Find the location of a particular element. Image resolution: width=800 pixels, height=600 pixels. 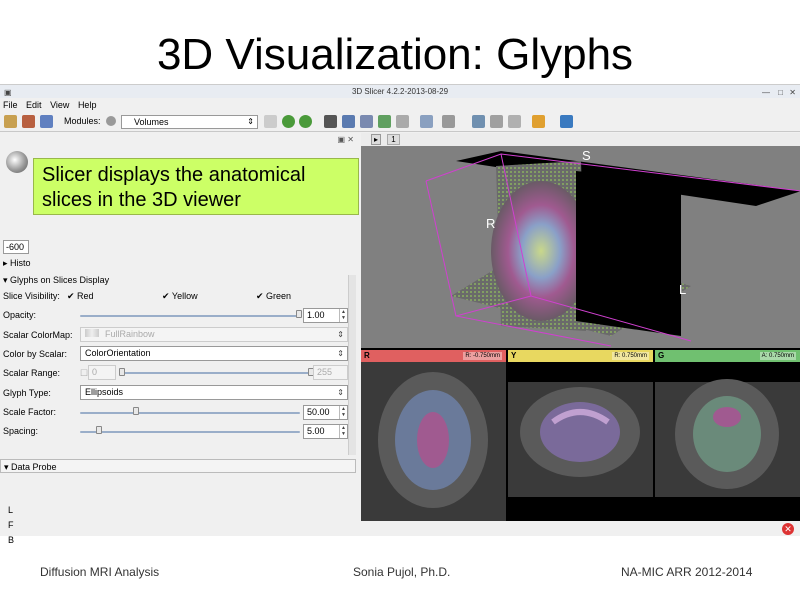

opacity-slider is located at coordinates (190, 316).